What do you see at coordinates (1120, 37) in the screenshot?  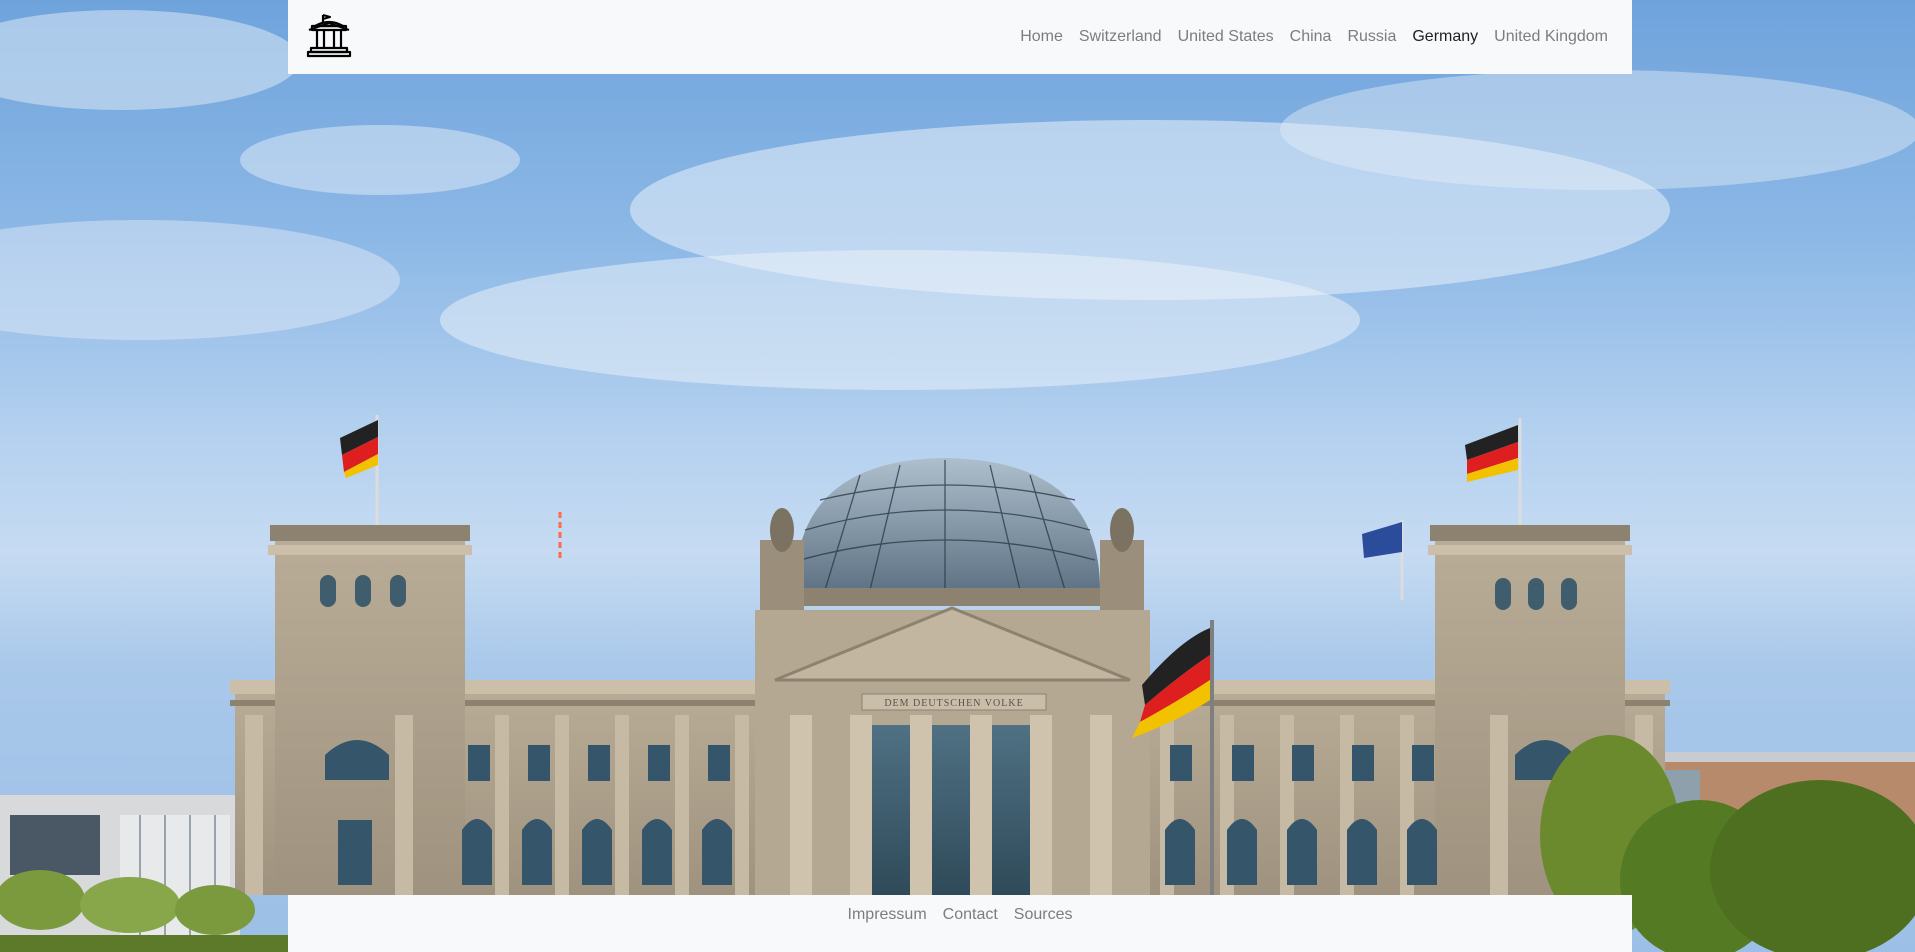 I see `nav-link-switzerland: Switzerland` at bounding box center [1120, 37].